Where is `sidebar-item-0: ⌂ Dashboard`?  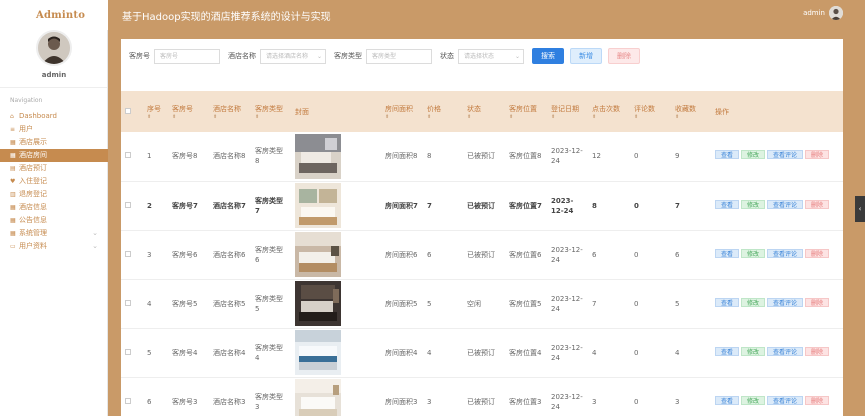 sidebar-item-0: ⌂ Dashboard is located at coordinates (54, 116).